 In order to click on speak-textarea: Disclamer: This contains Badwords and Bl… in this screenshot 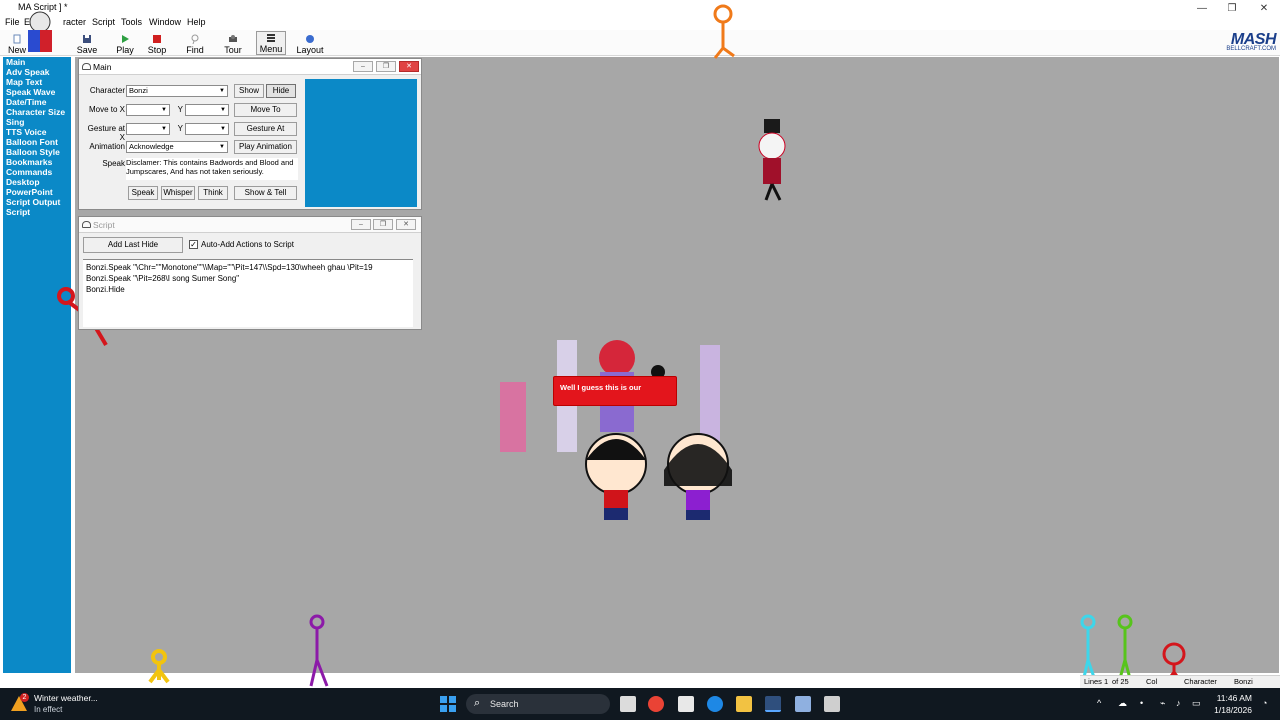, I will do `click(212, 169)`.